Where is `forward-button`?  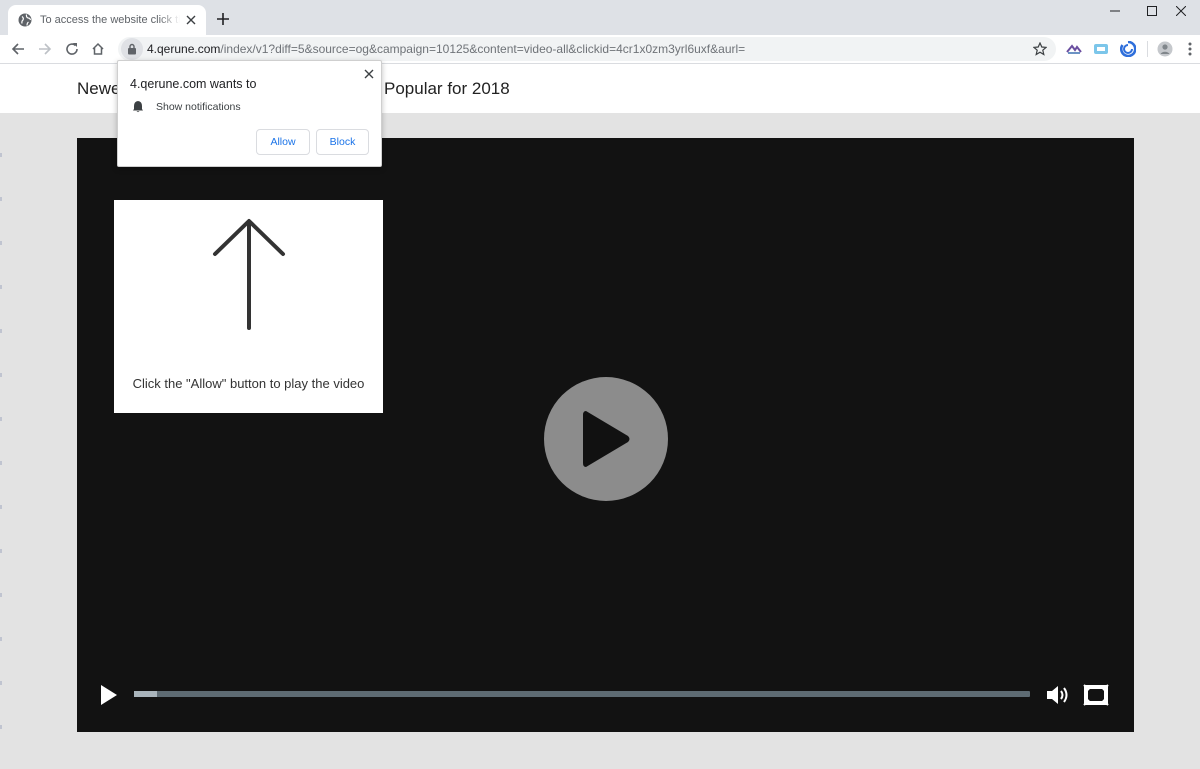 forward-button is located at coordinates (45, 49).